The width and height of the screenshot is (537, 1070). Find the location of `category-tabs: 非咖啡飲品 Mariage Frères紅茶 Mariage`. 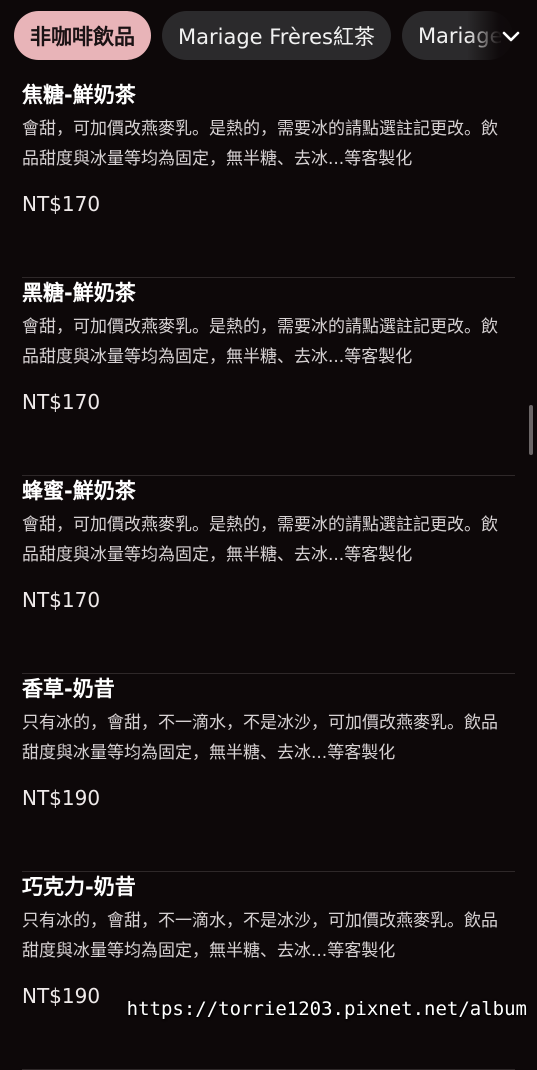

category-tabs: 非咖啡飲品 Mariage Frères紅茶 Mariage is located at coordinates (263, 35).